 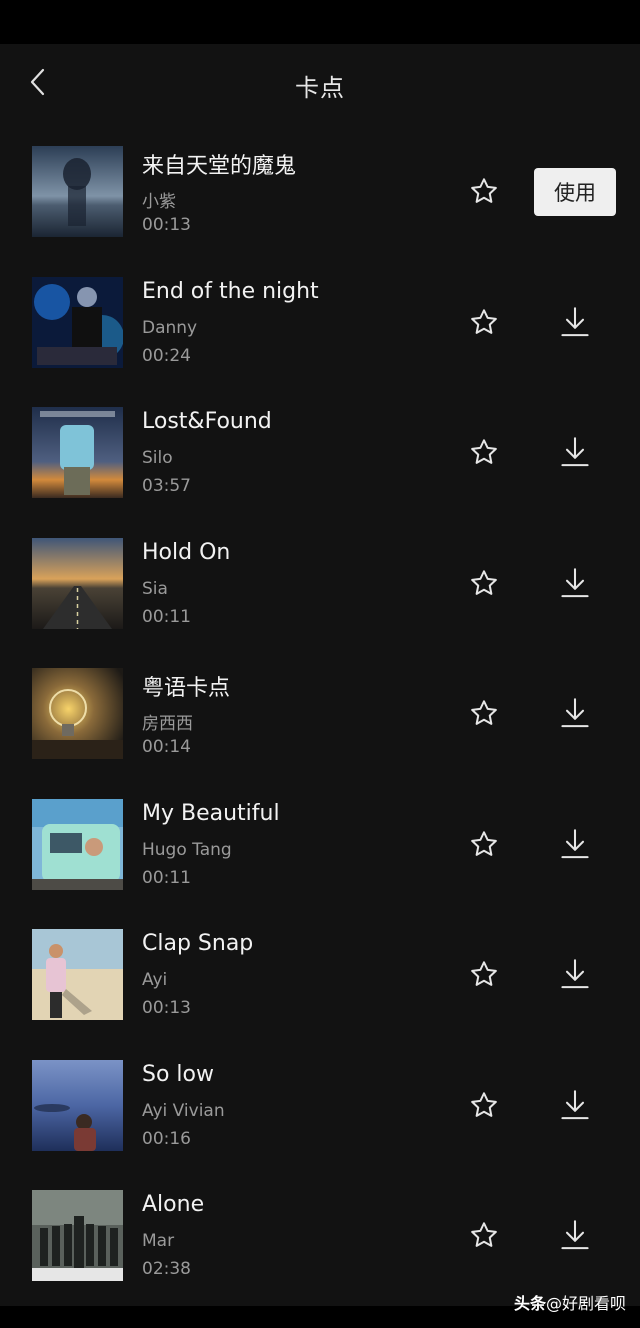 I want to click on song-artist: 房西西, so click(x=167, y=724).